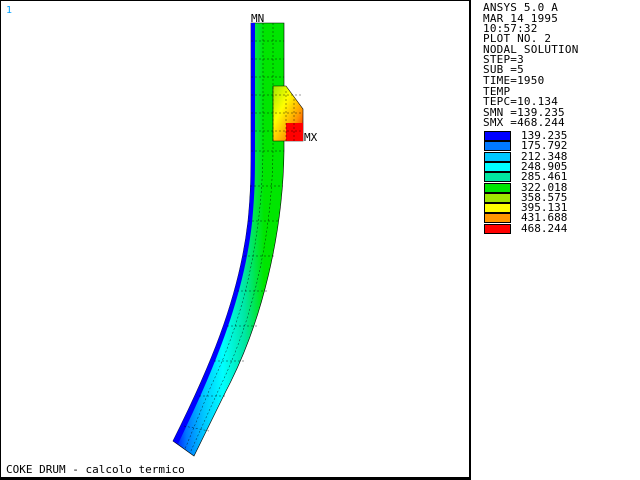 The height and width of the screenshot is (480, 640). What do you see at coordinates (544, 228) in the screenshot?
I see `legend-value: 468.244` at bounding box center [544, 228].